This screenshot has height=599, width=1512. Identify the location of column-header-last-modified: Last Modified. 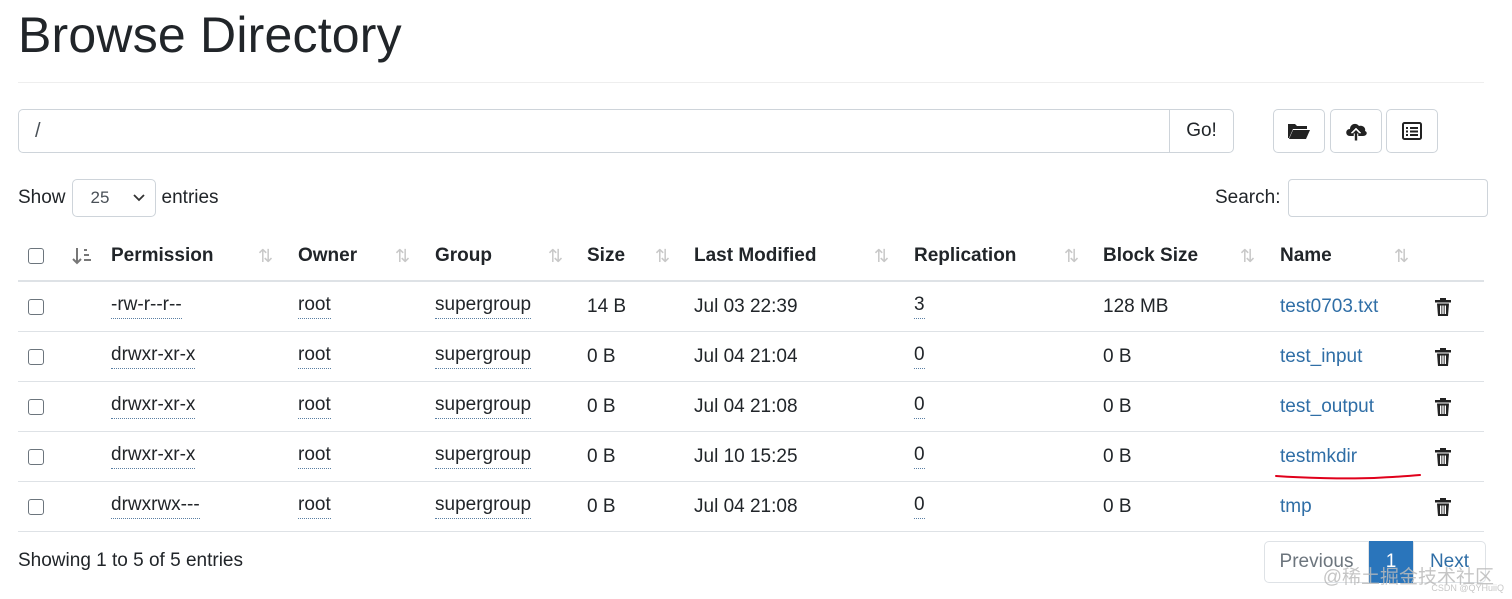
(755, 256).